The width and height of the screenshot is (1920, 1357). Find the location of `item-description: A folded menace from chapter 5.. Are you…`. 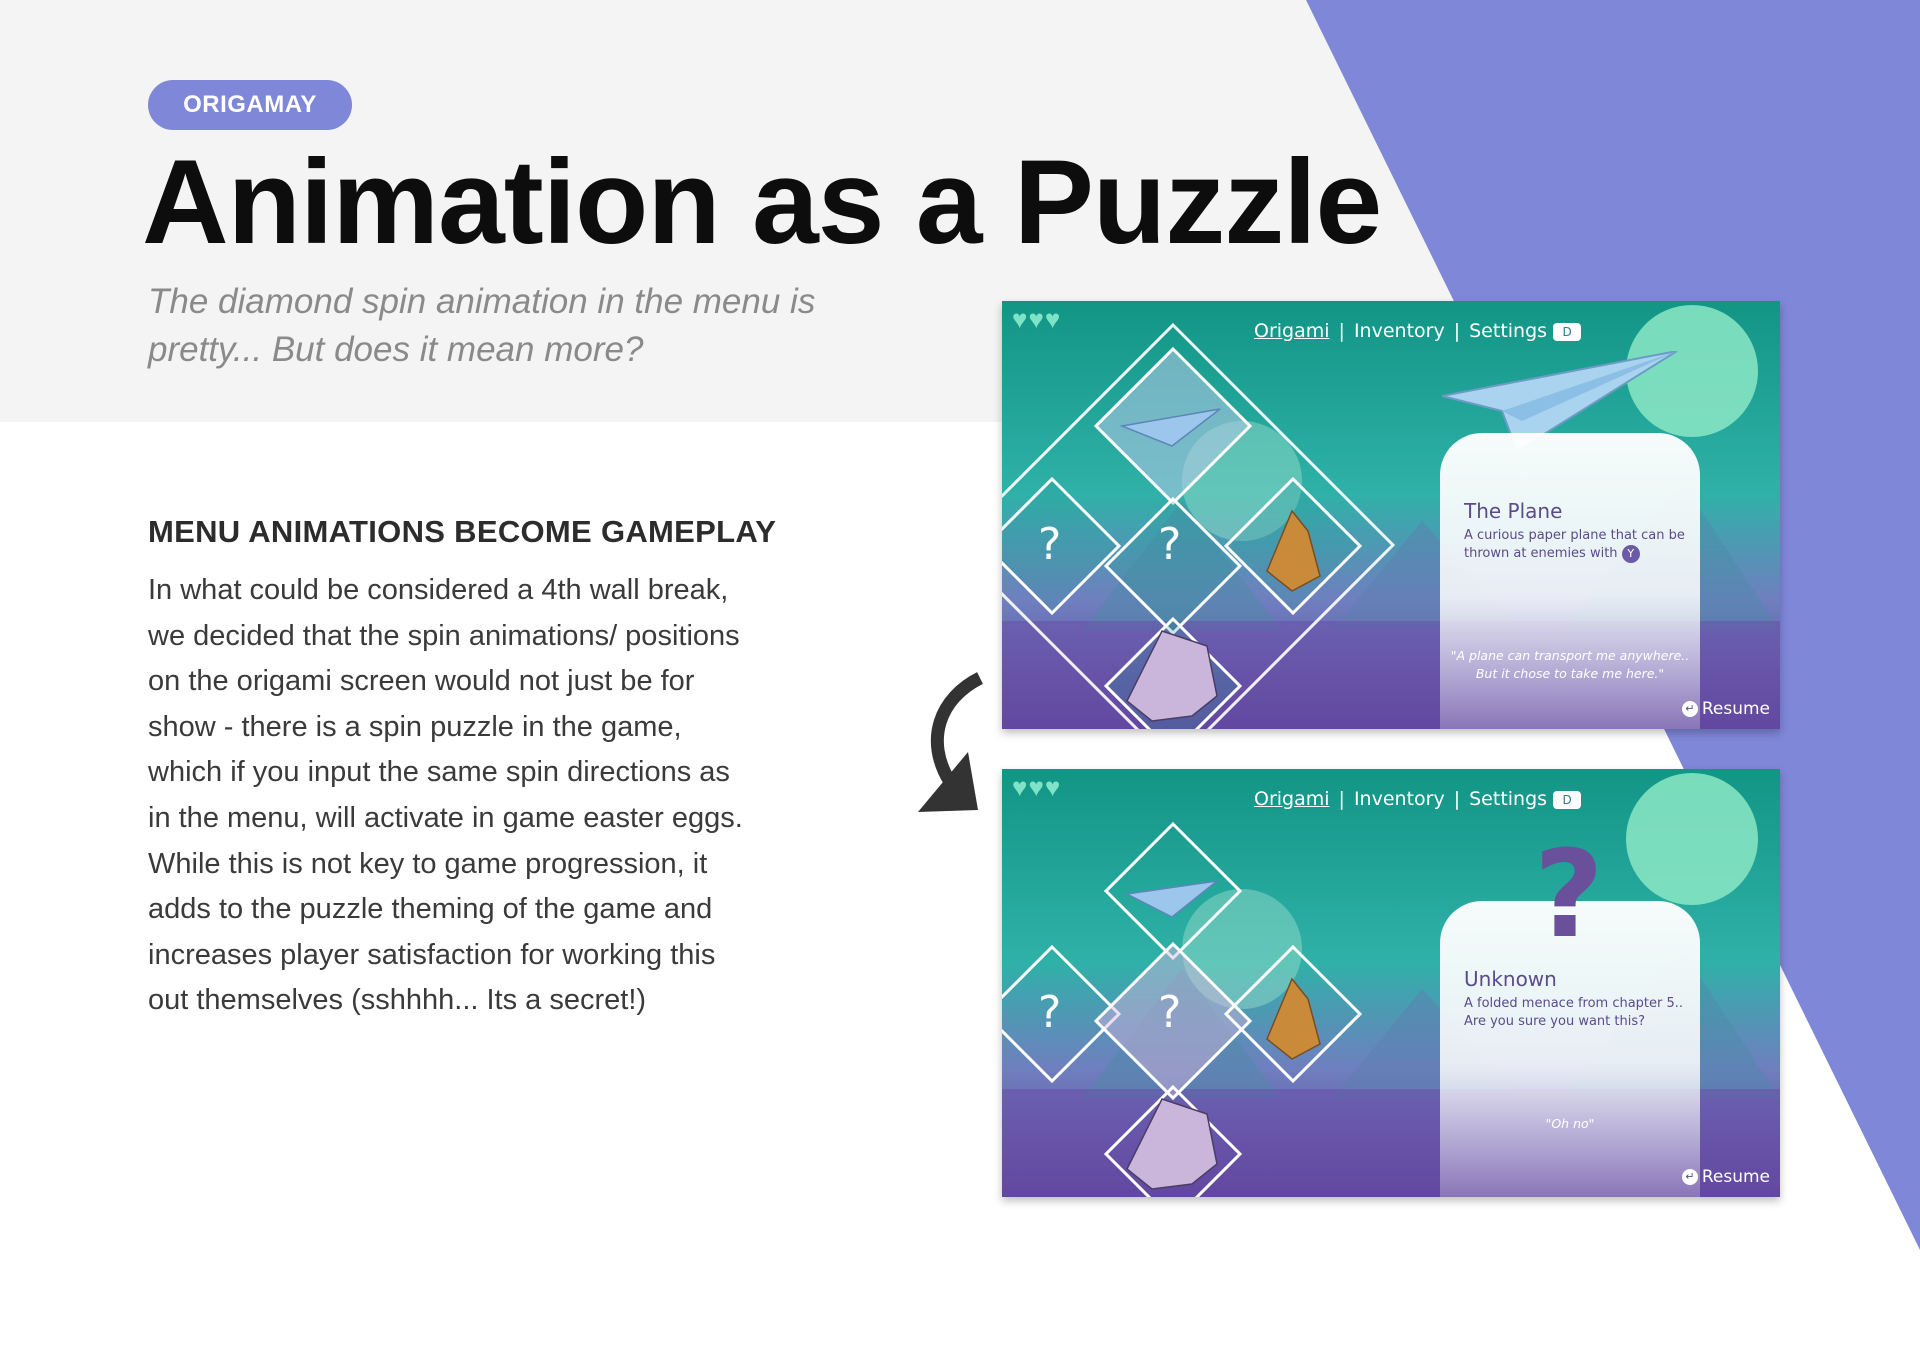

item-description: A folded menace from chapter 5.. Are you… is located at coordinates (1574, 1012).